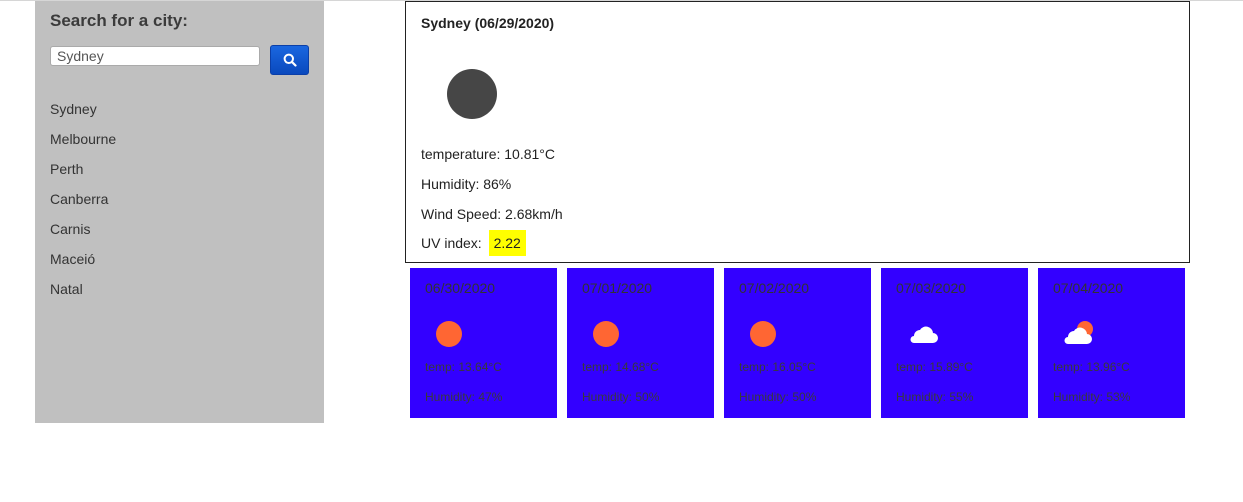  What do you see at coordinates (155, 56) in the screenshot?
I see `city-search-input` at bounding box center [155, 56].